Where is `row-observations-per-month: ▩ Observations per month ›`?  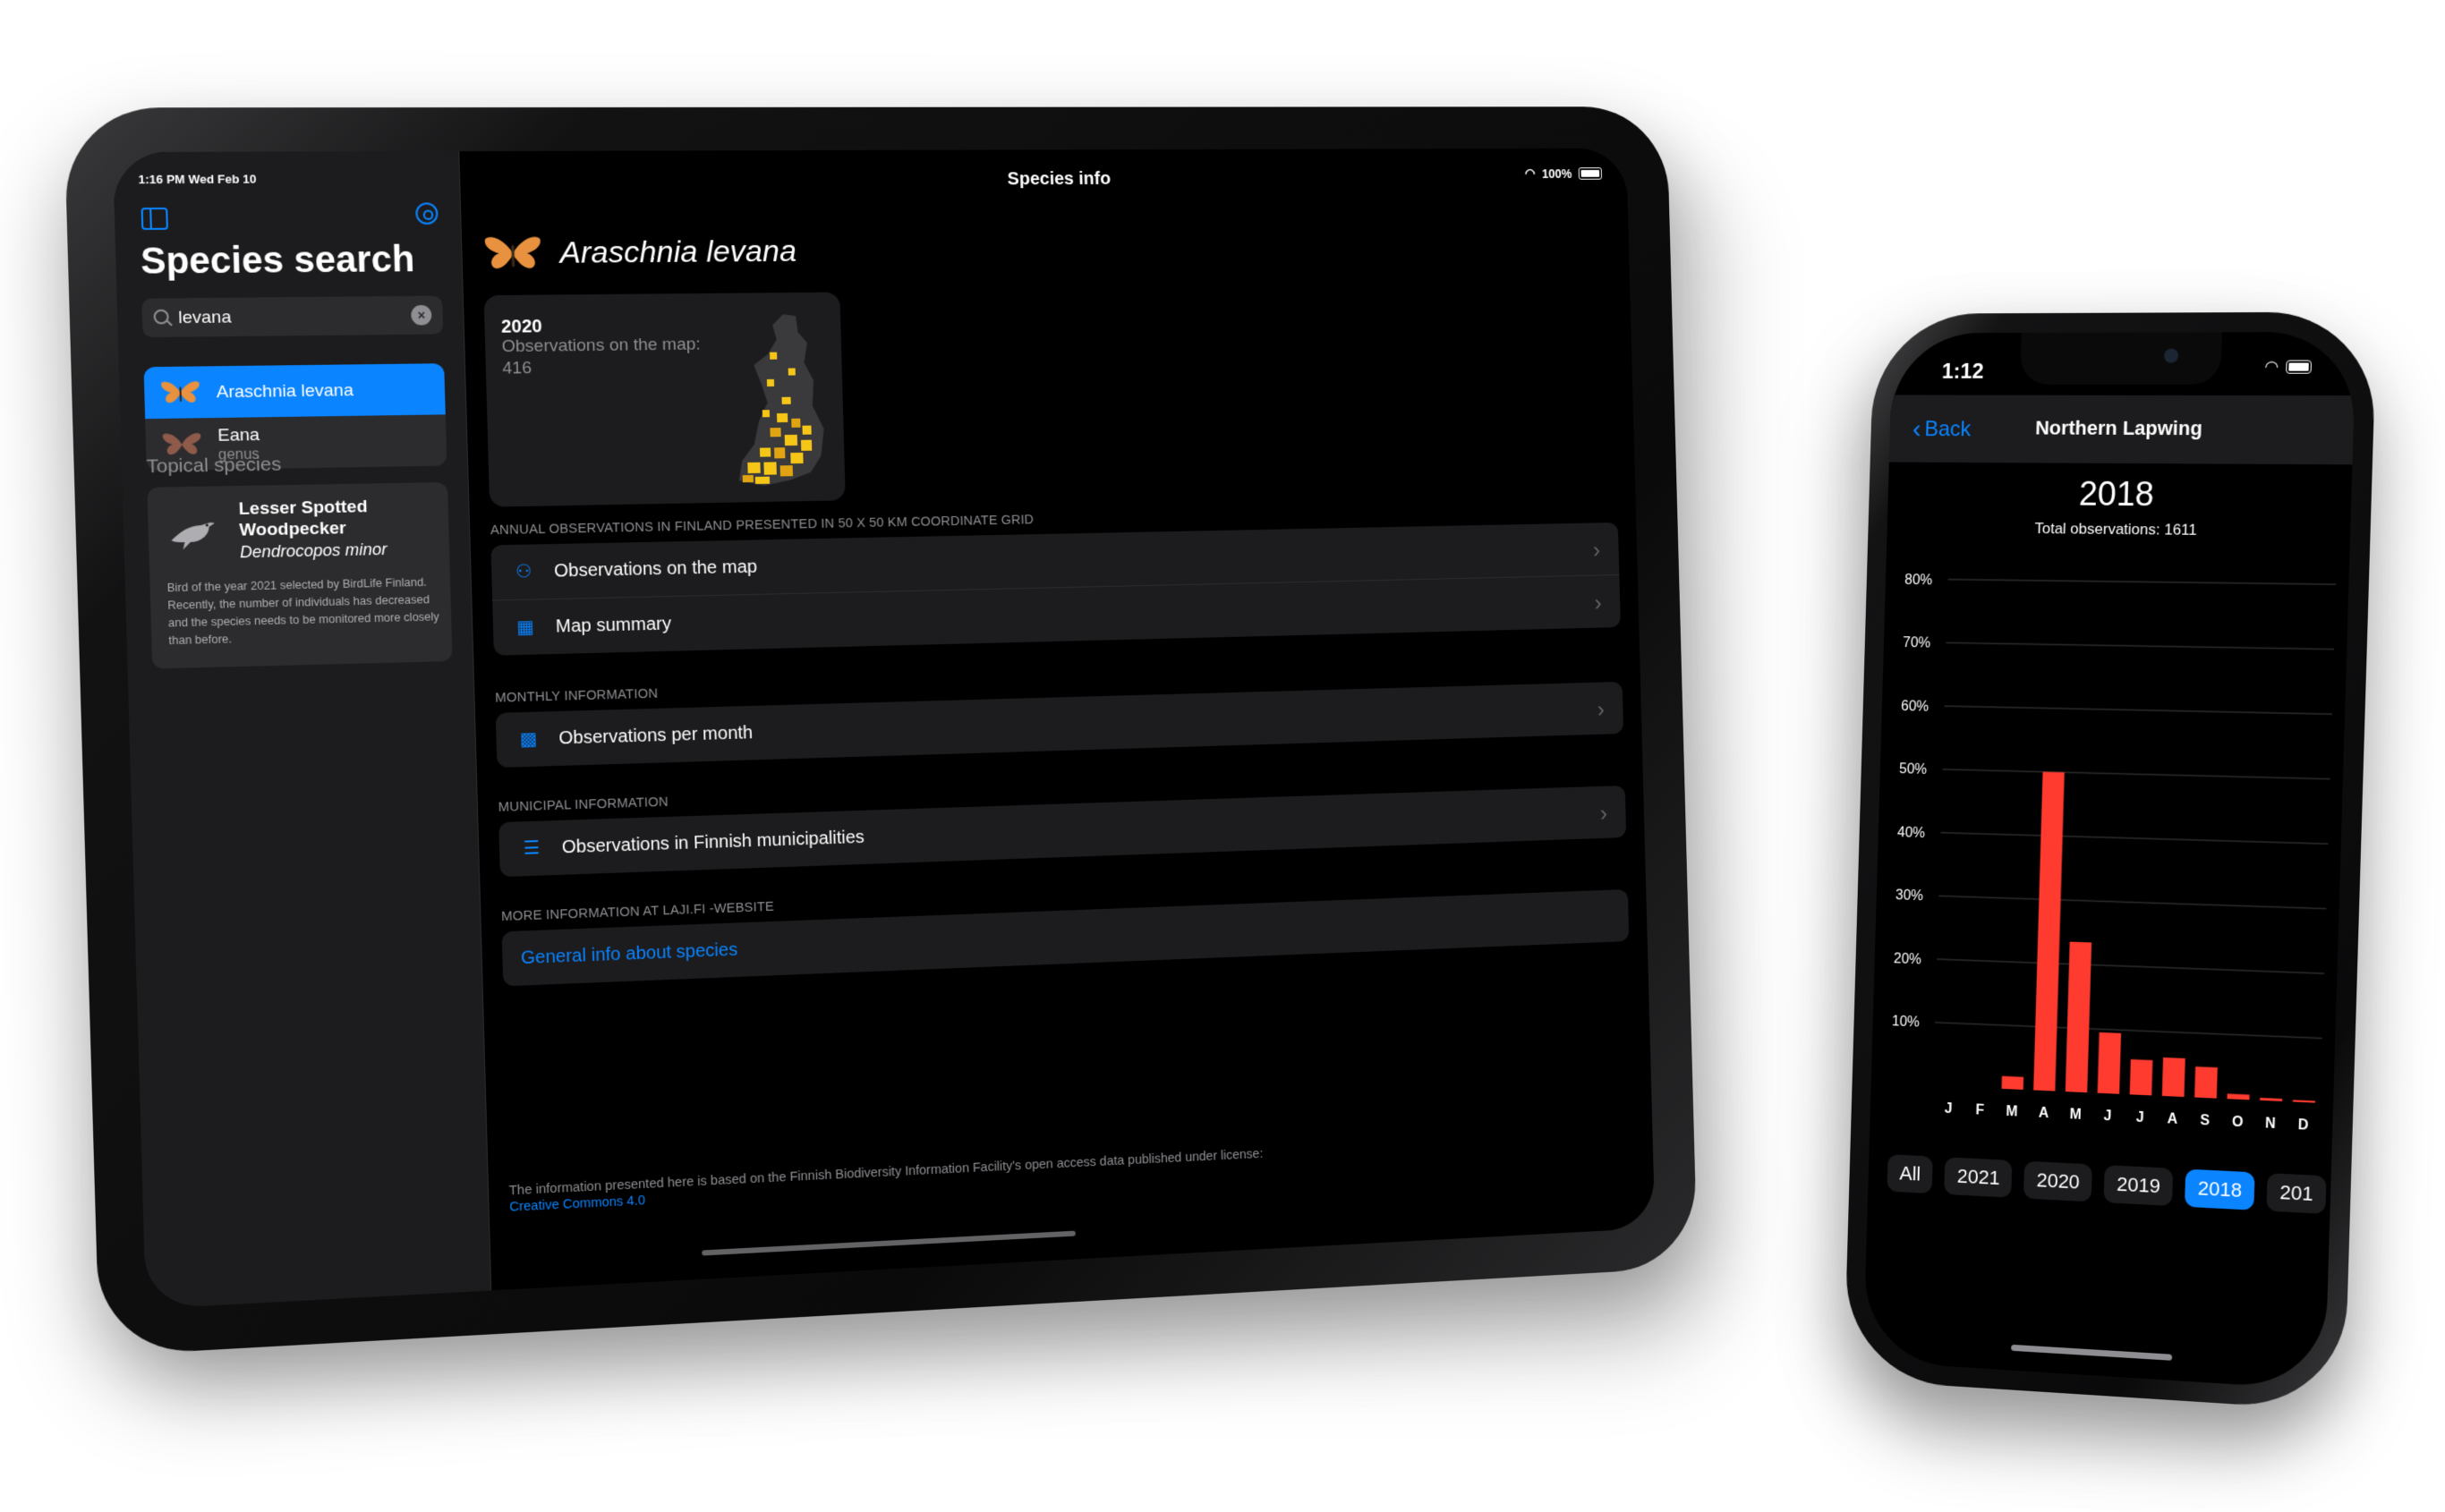
row-observations-per-month: ▩ Observations per month › is located at coordinates (1059, 725).